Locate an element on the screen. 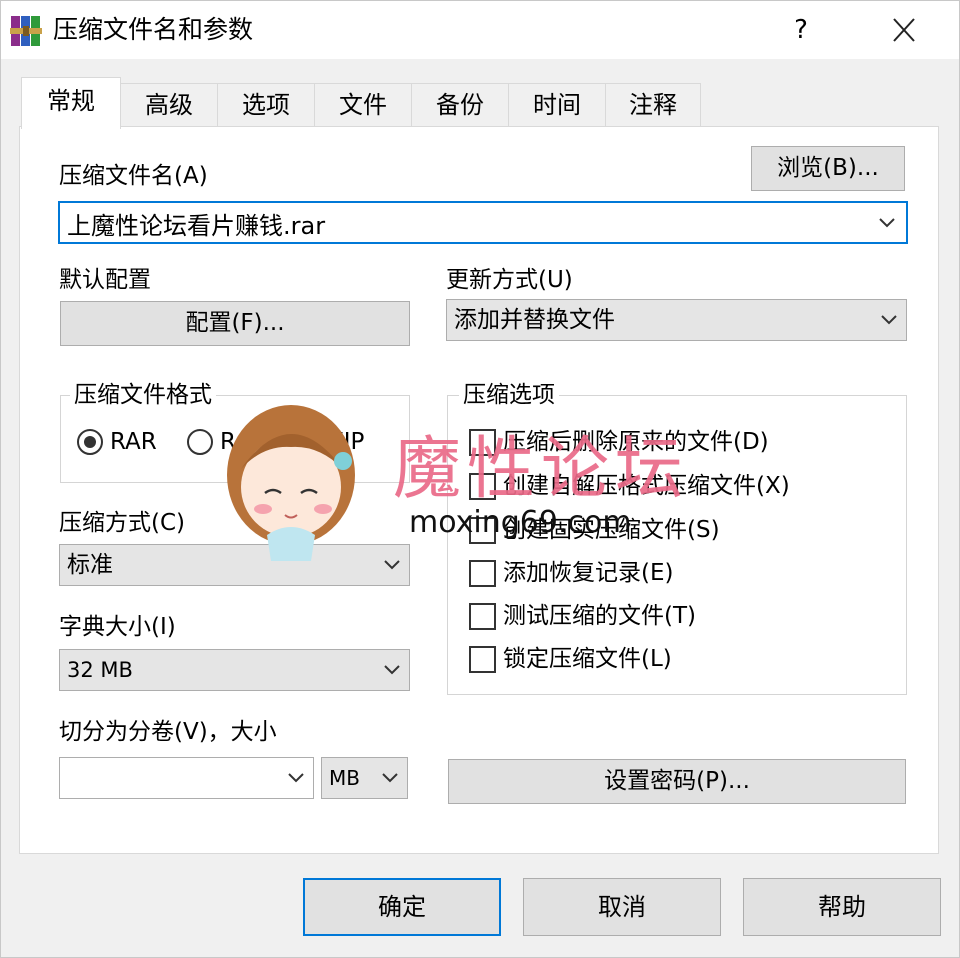 This screenshot has height=958, width=960. test-files-checkbox is located at coordinates (482, 616).